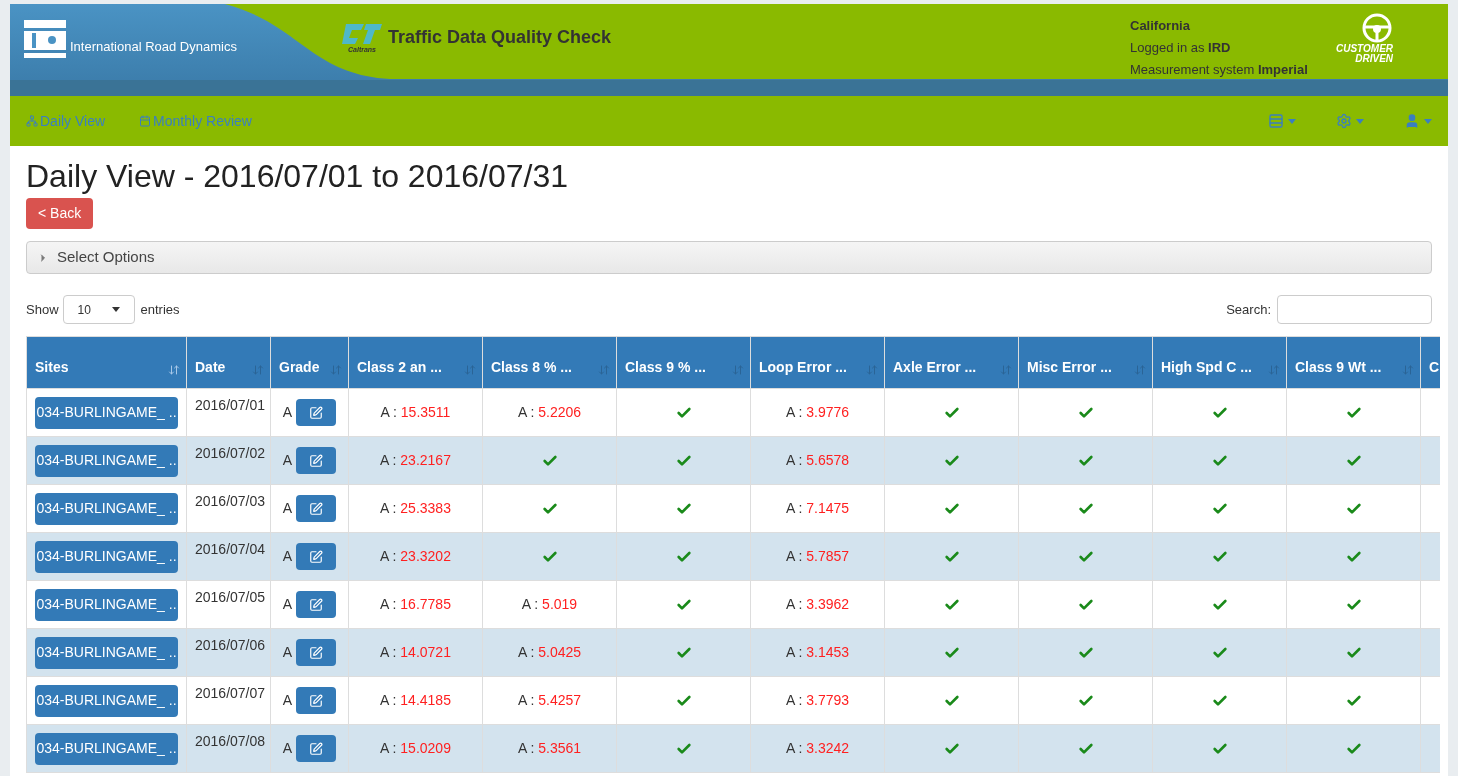 The width and height of the screenshot is (1458, 776). What do you see at coordinates (1412, 121) in the screenshot?
I see `user-icon` at bounding box center [1412, 121].